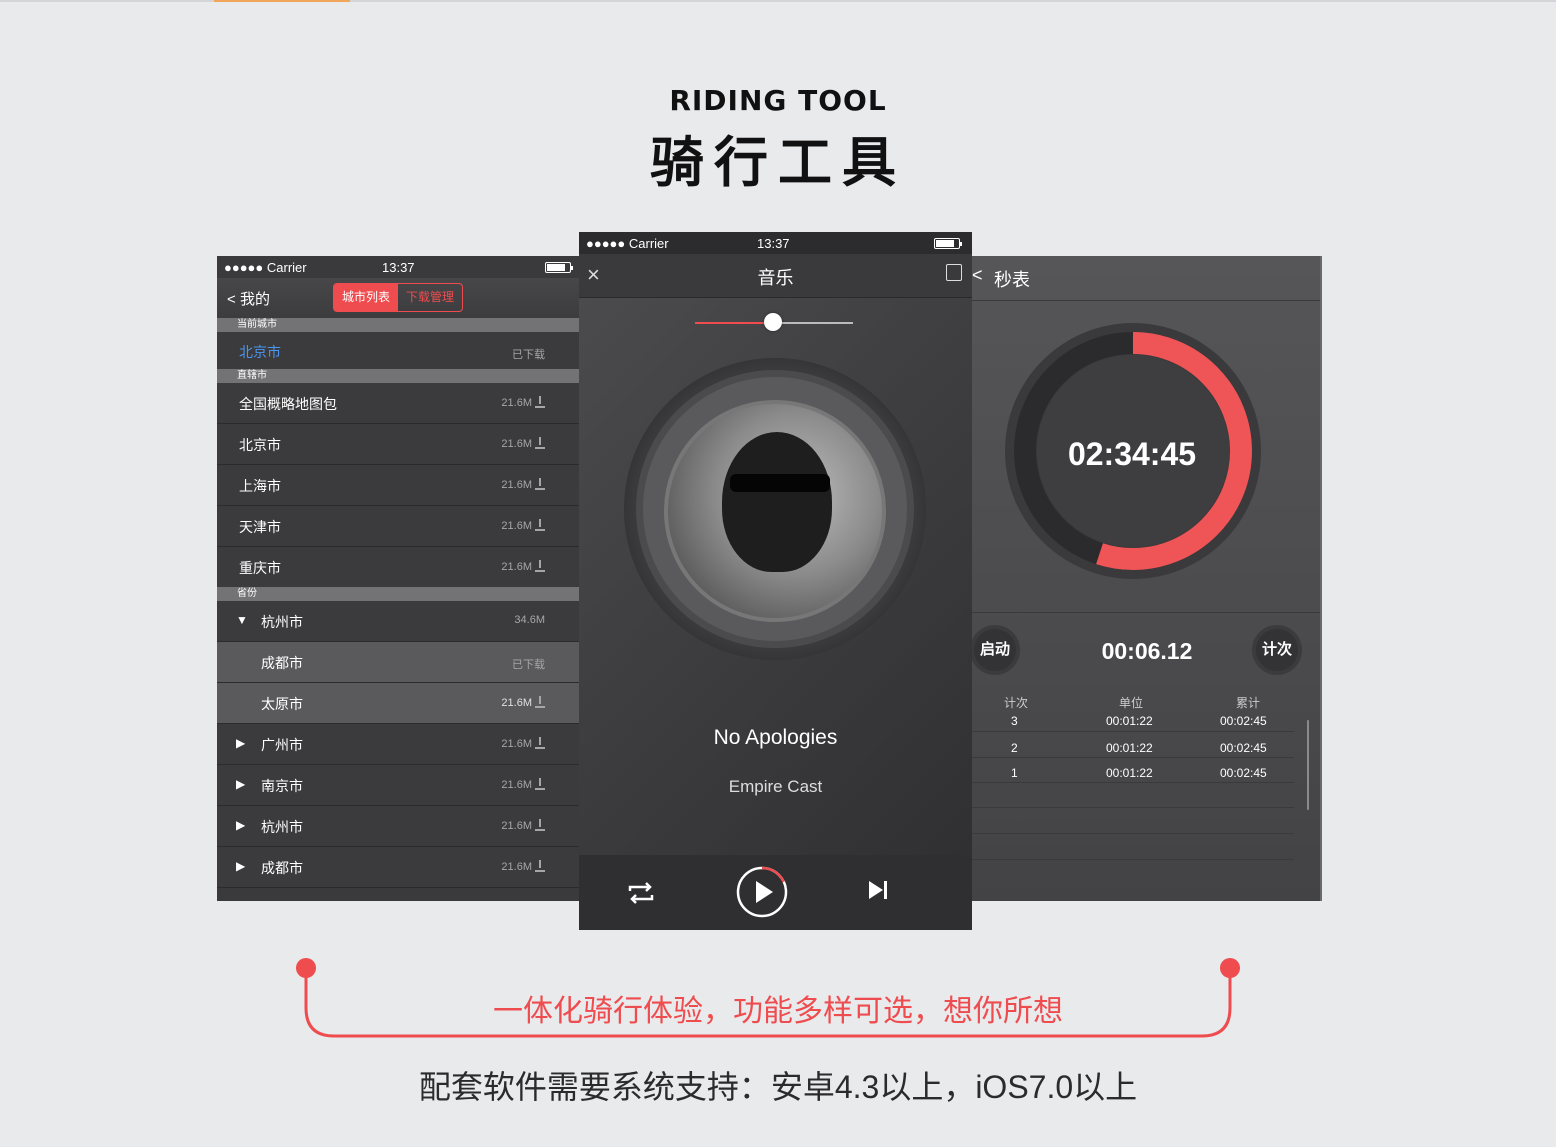 This screenshot has height=1147, width=1556. Describe the element at coordinates (242, 620) in the screenshot. I see `caret-down-icon: ▼` at that location.